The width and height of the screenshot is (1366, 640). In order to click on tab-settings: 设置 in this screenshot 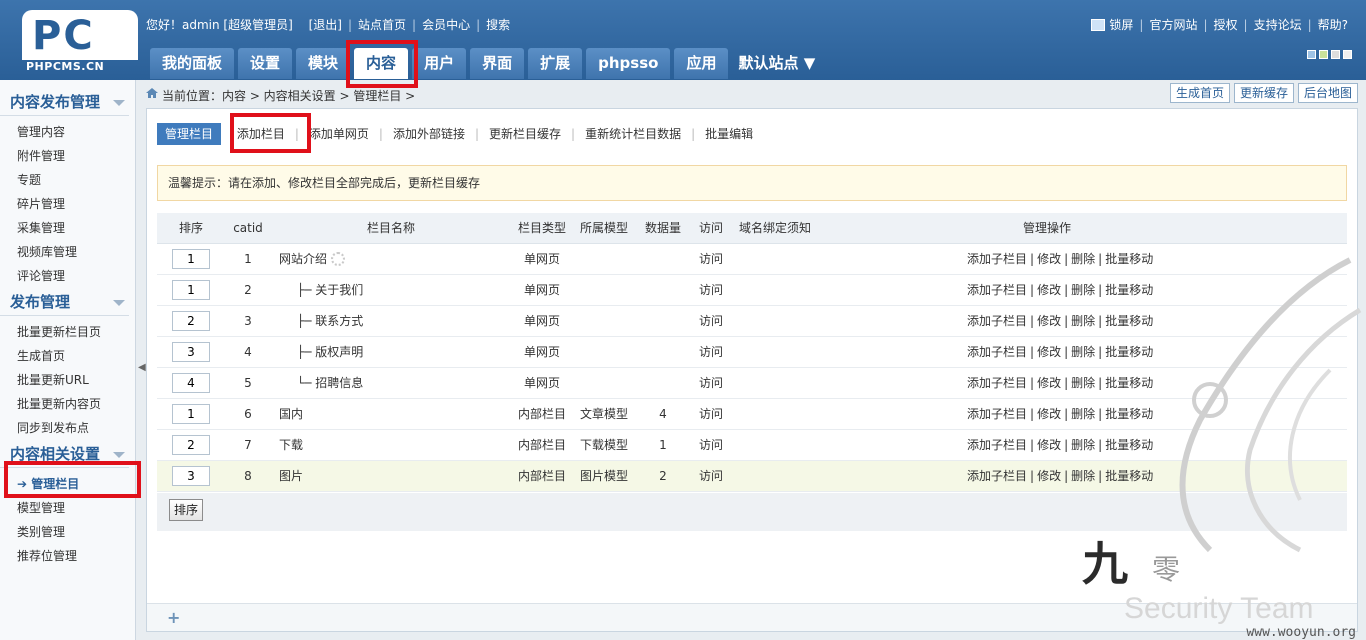, I will do `click(265, 63)`.